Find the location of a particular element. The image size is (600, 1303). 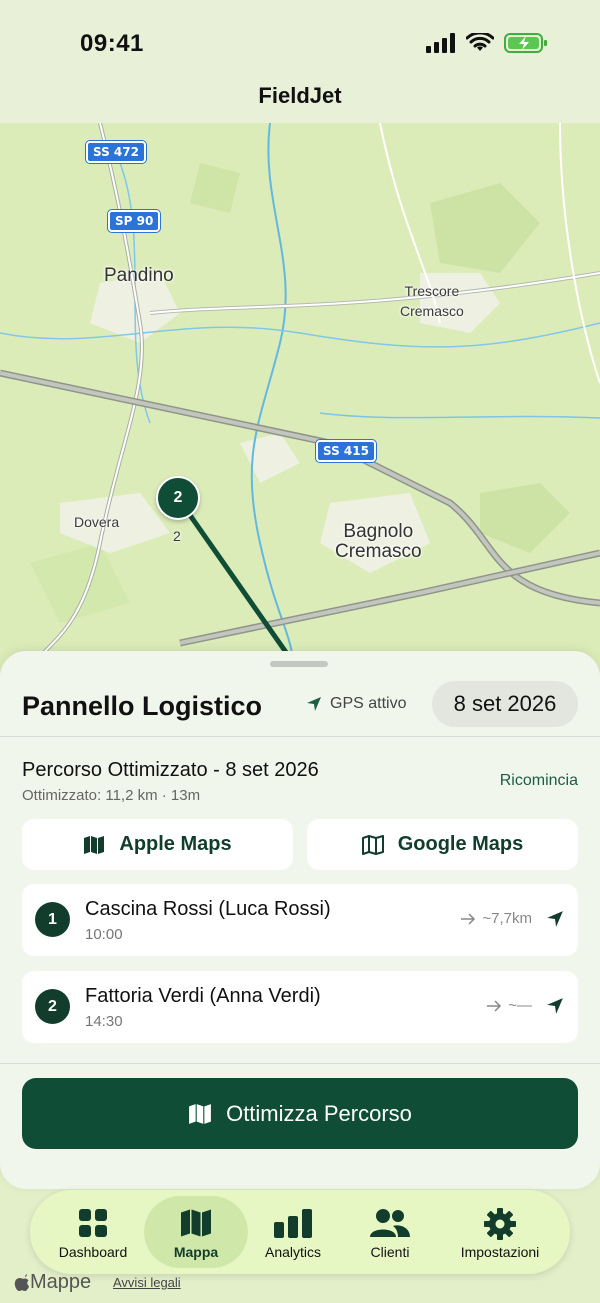

google-maps-button: Google Maps is located at coordinates (442, 844).